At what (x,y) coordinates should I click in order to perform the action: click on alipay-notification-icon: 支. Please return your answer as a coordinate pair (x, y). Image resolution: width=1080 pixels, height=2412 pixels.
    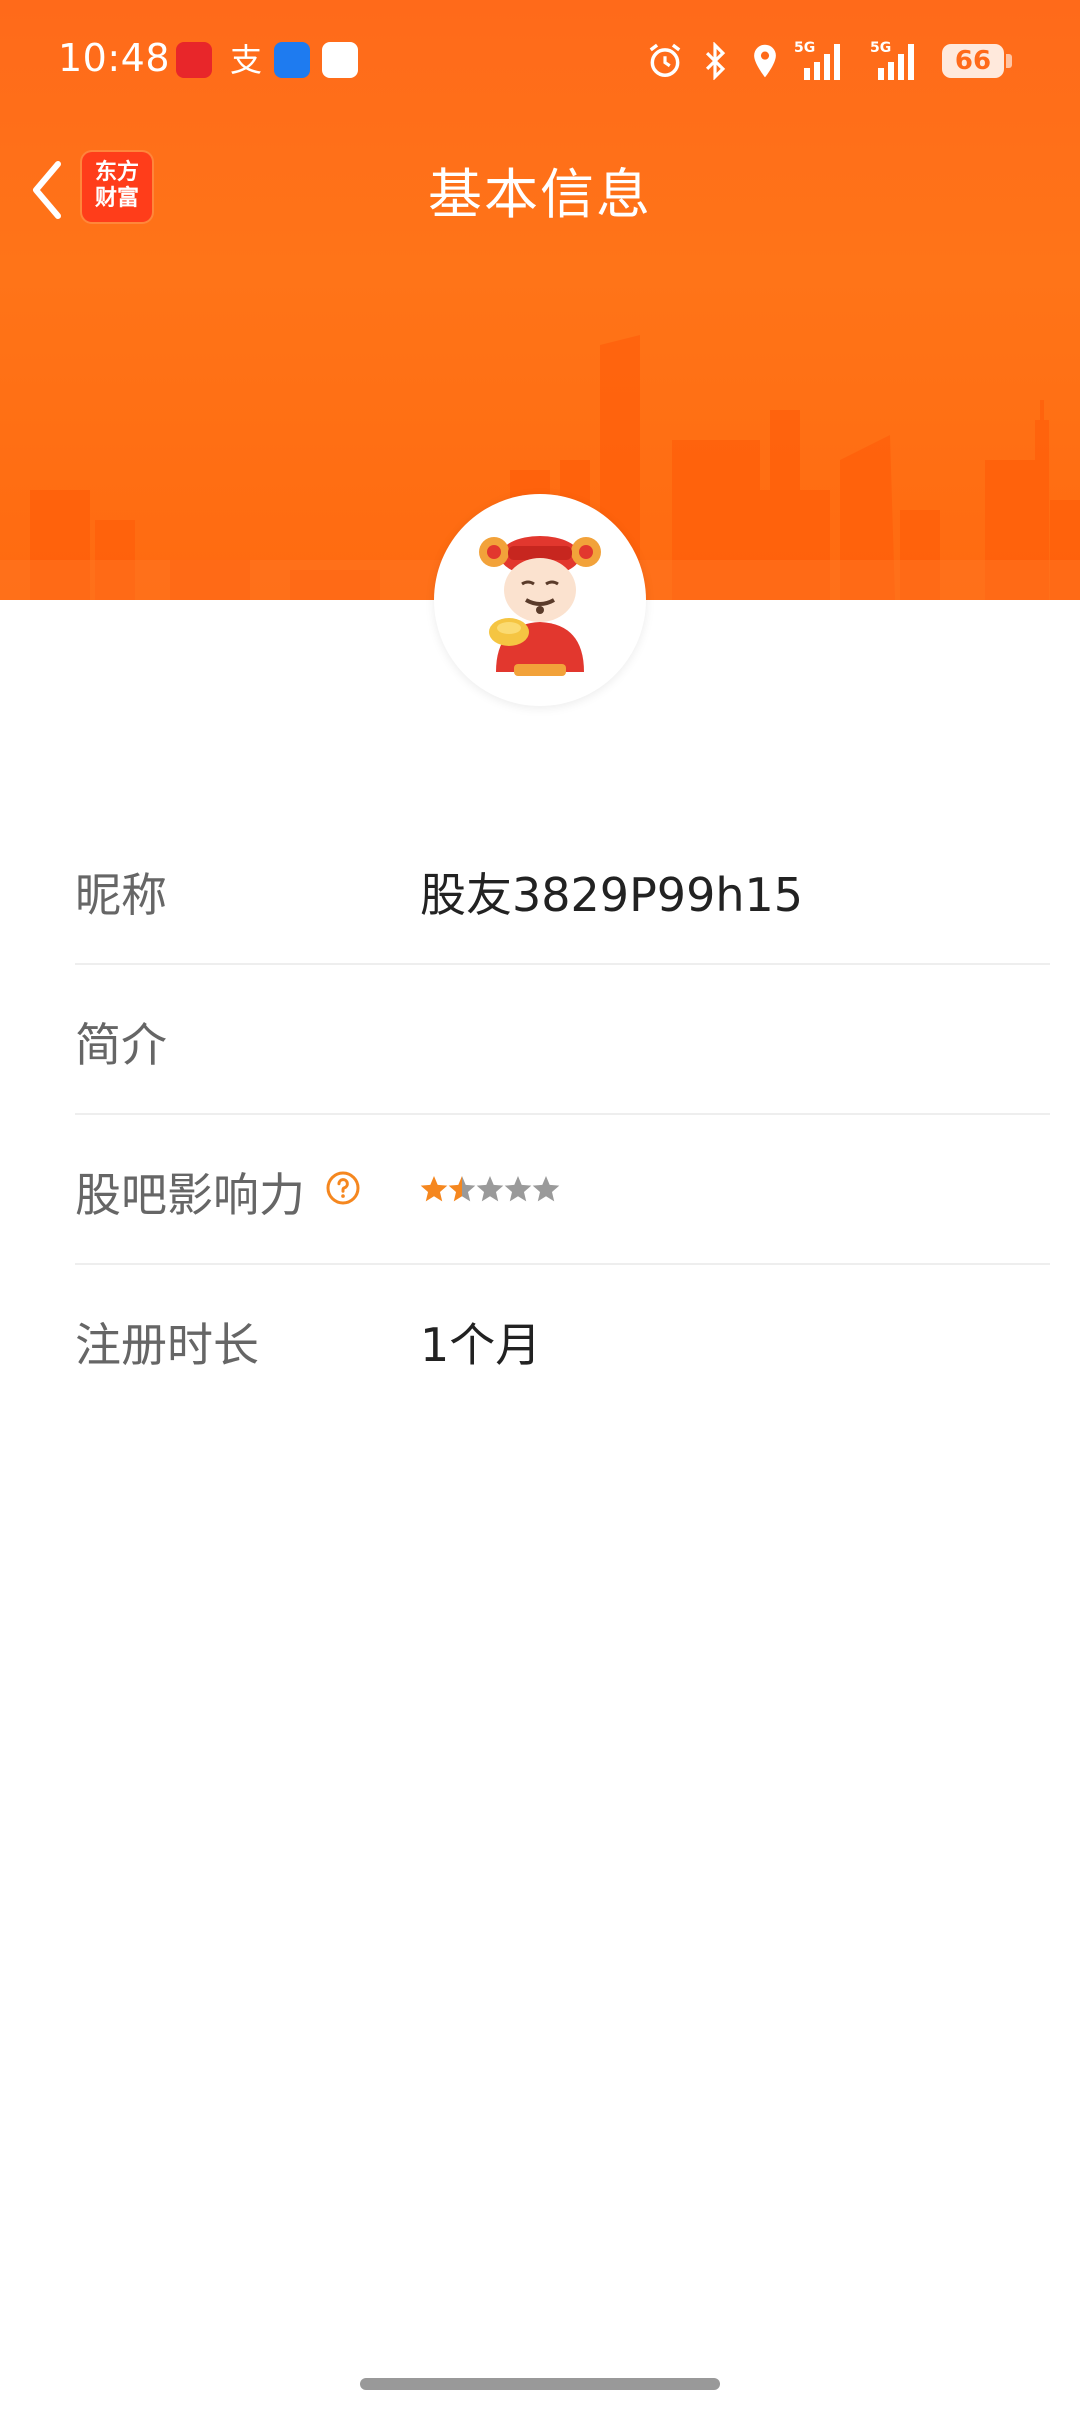
    Looking at the image, I should click on (245, 60).